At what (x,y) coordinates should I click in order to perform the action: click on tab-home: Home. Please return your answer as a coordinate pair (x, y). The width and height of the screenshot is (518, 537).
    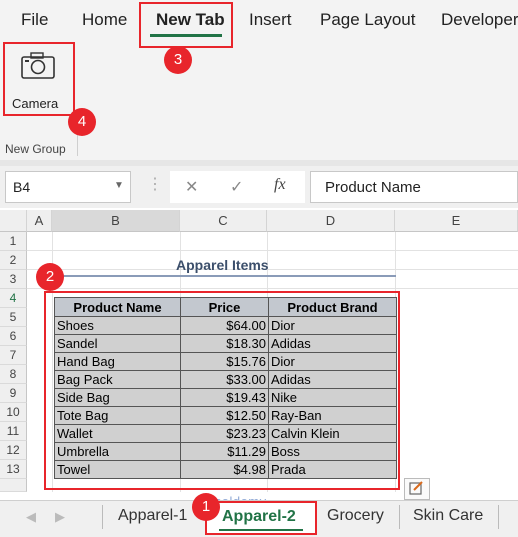
    Looking at the image, I should click on (104, 20).